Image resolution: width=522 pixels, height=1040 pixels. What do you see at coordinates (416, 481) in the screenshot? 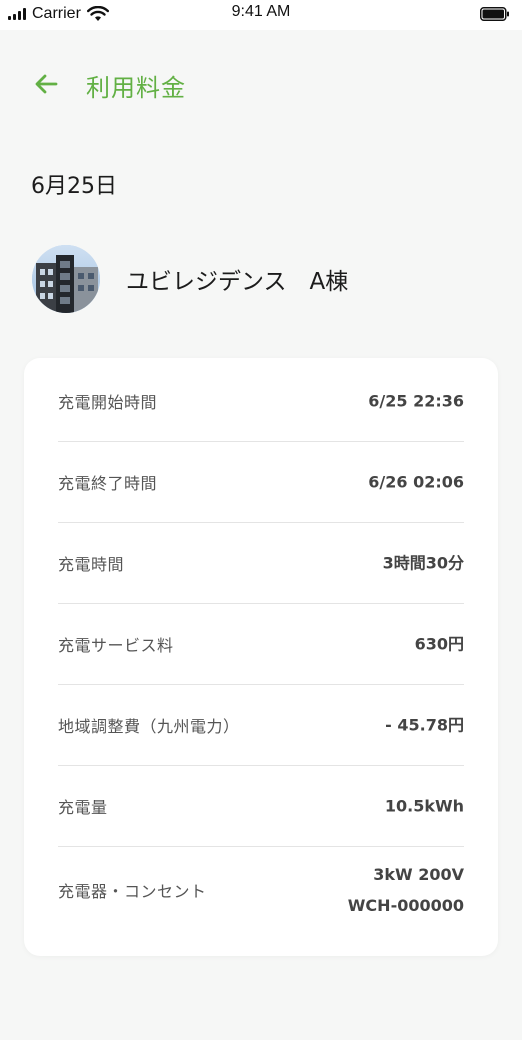
I see `detail-value: 6/26 02:06` at bounding box center [416, 481].